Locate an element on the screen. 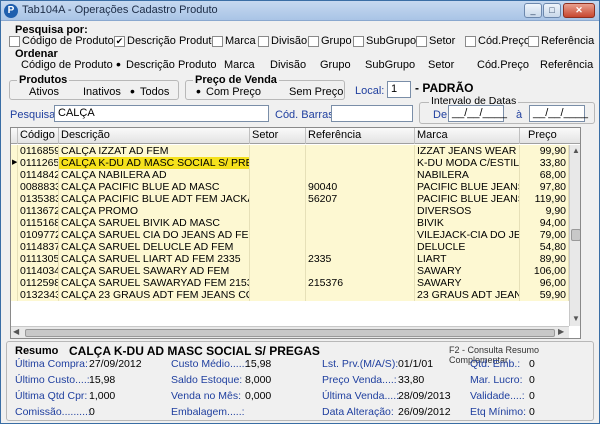  scroll-down-icon: ▼ is located at coordinates (575, 319).